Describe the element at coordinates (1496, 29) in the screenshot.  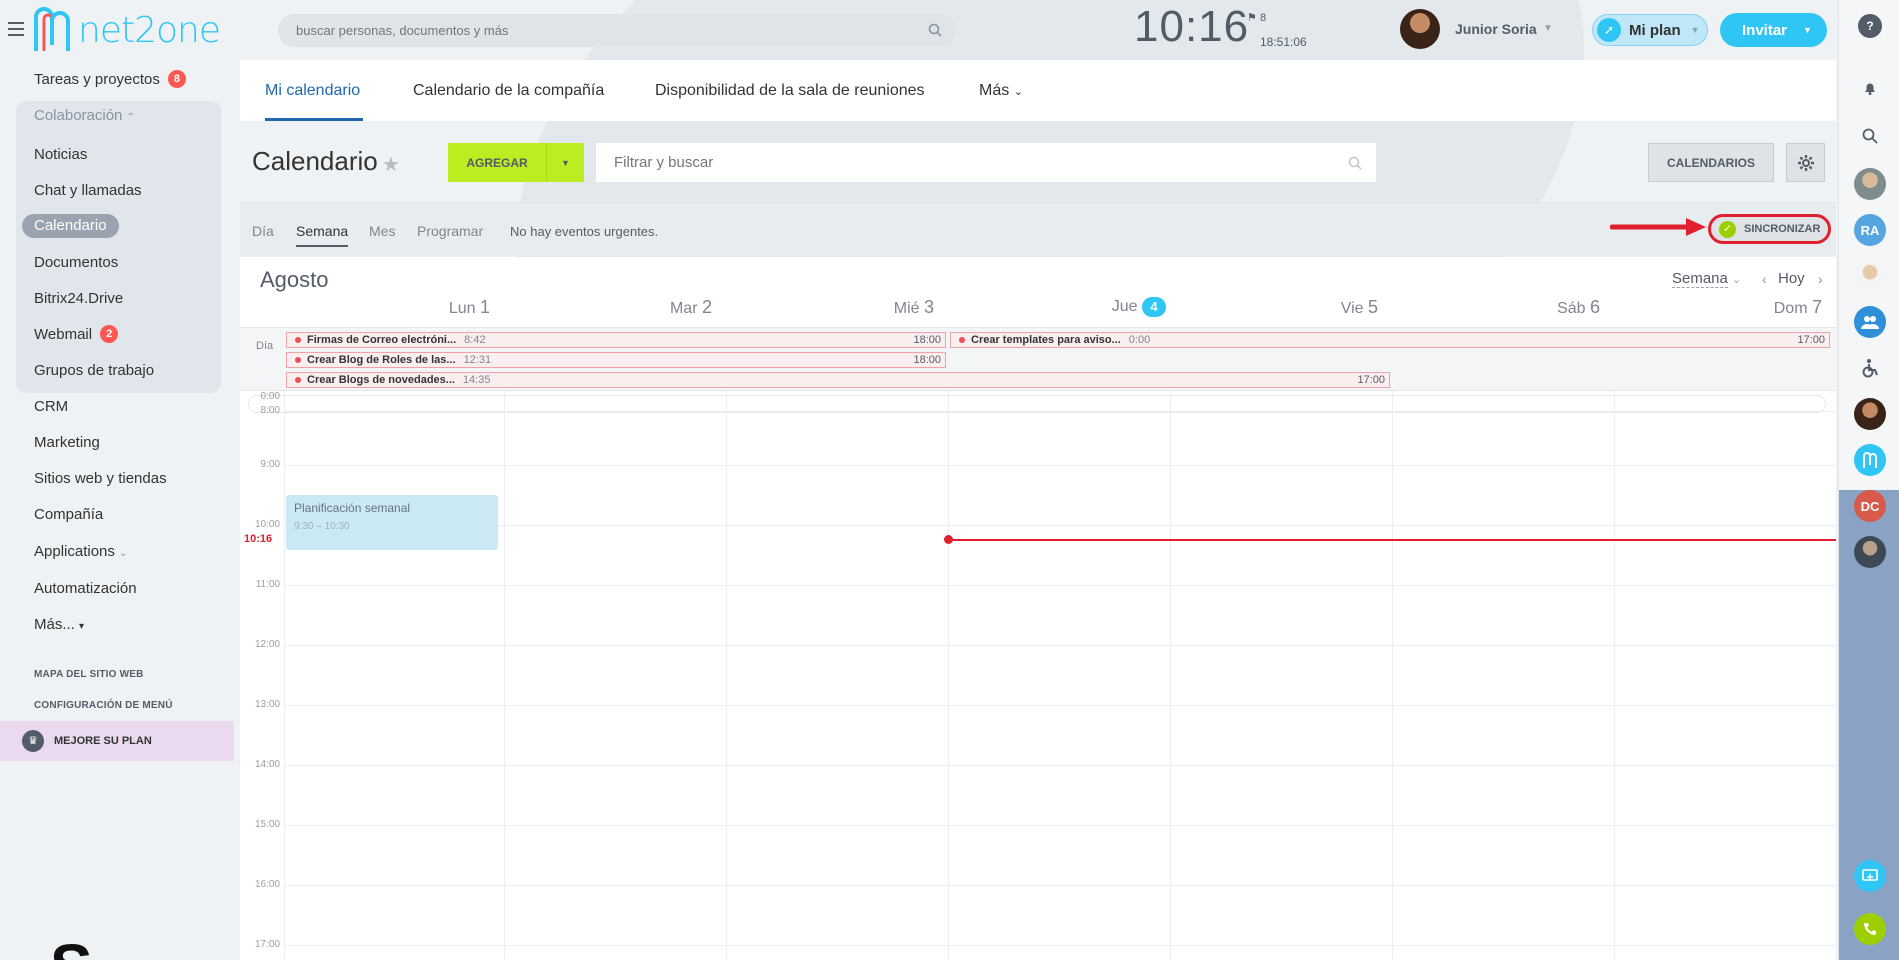
I see `user-name: Junior Soria` at that location.